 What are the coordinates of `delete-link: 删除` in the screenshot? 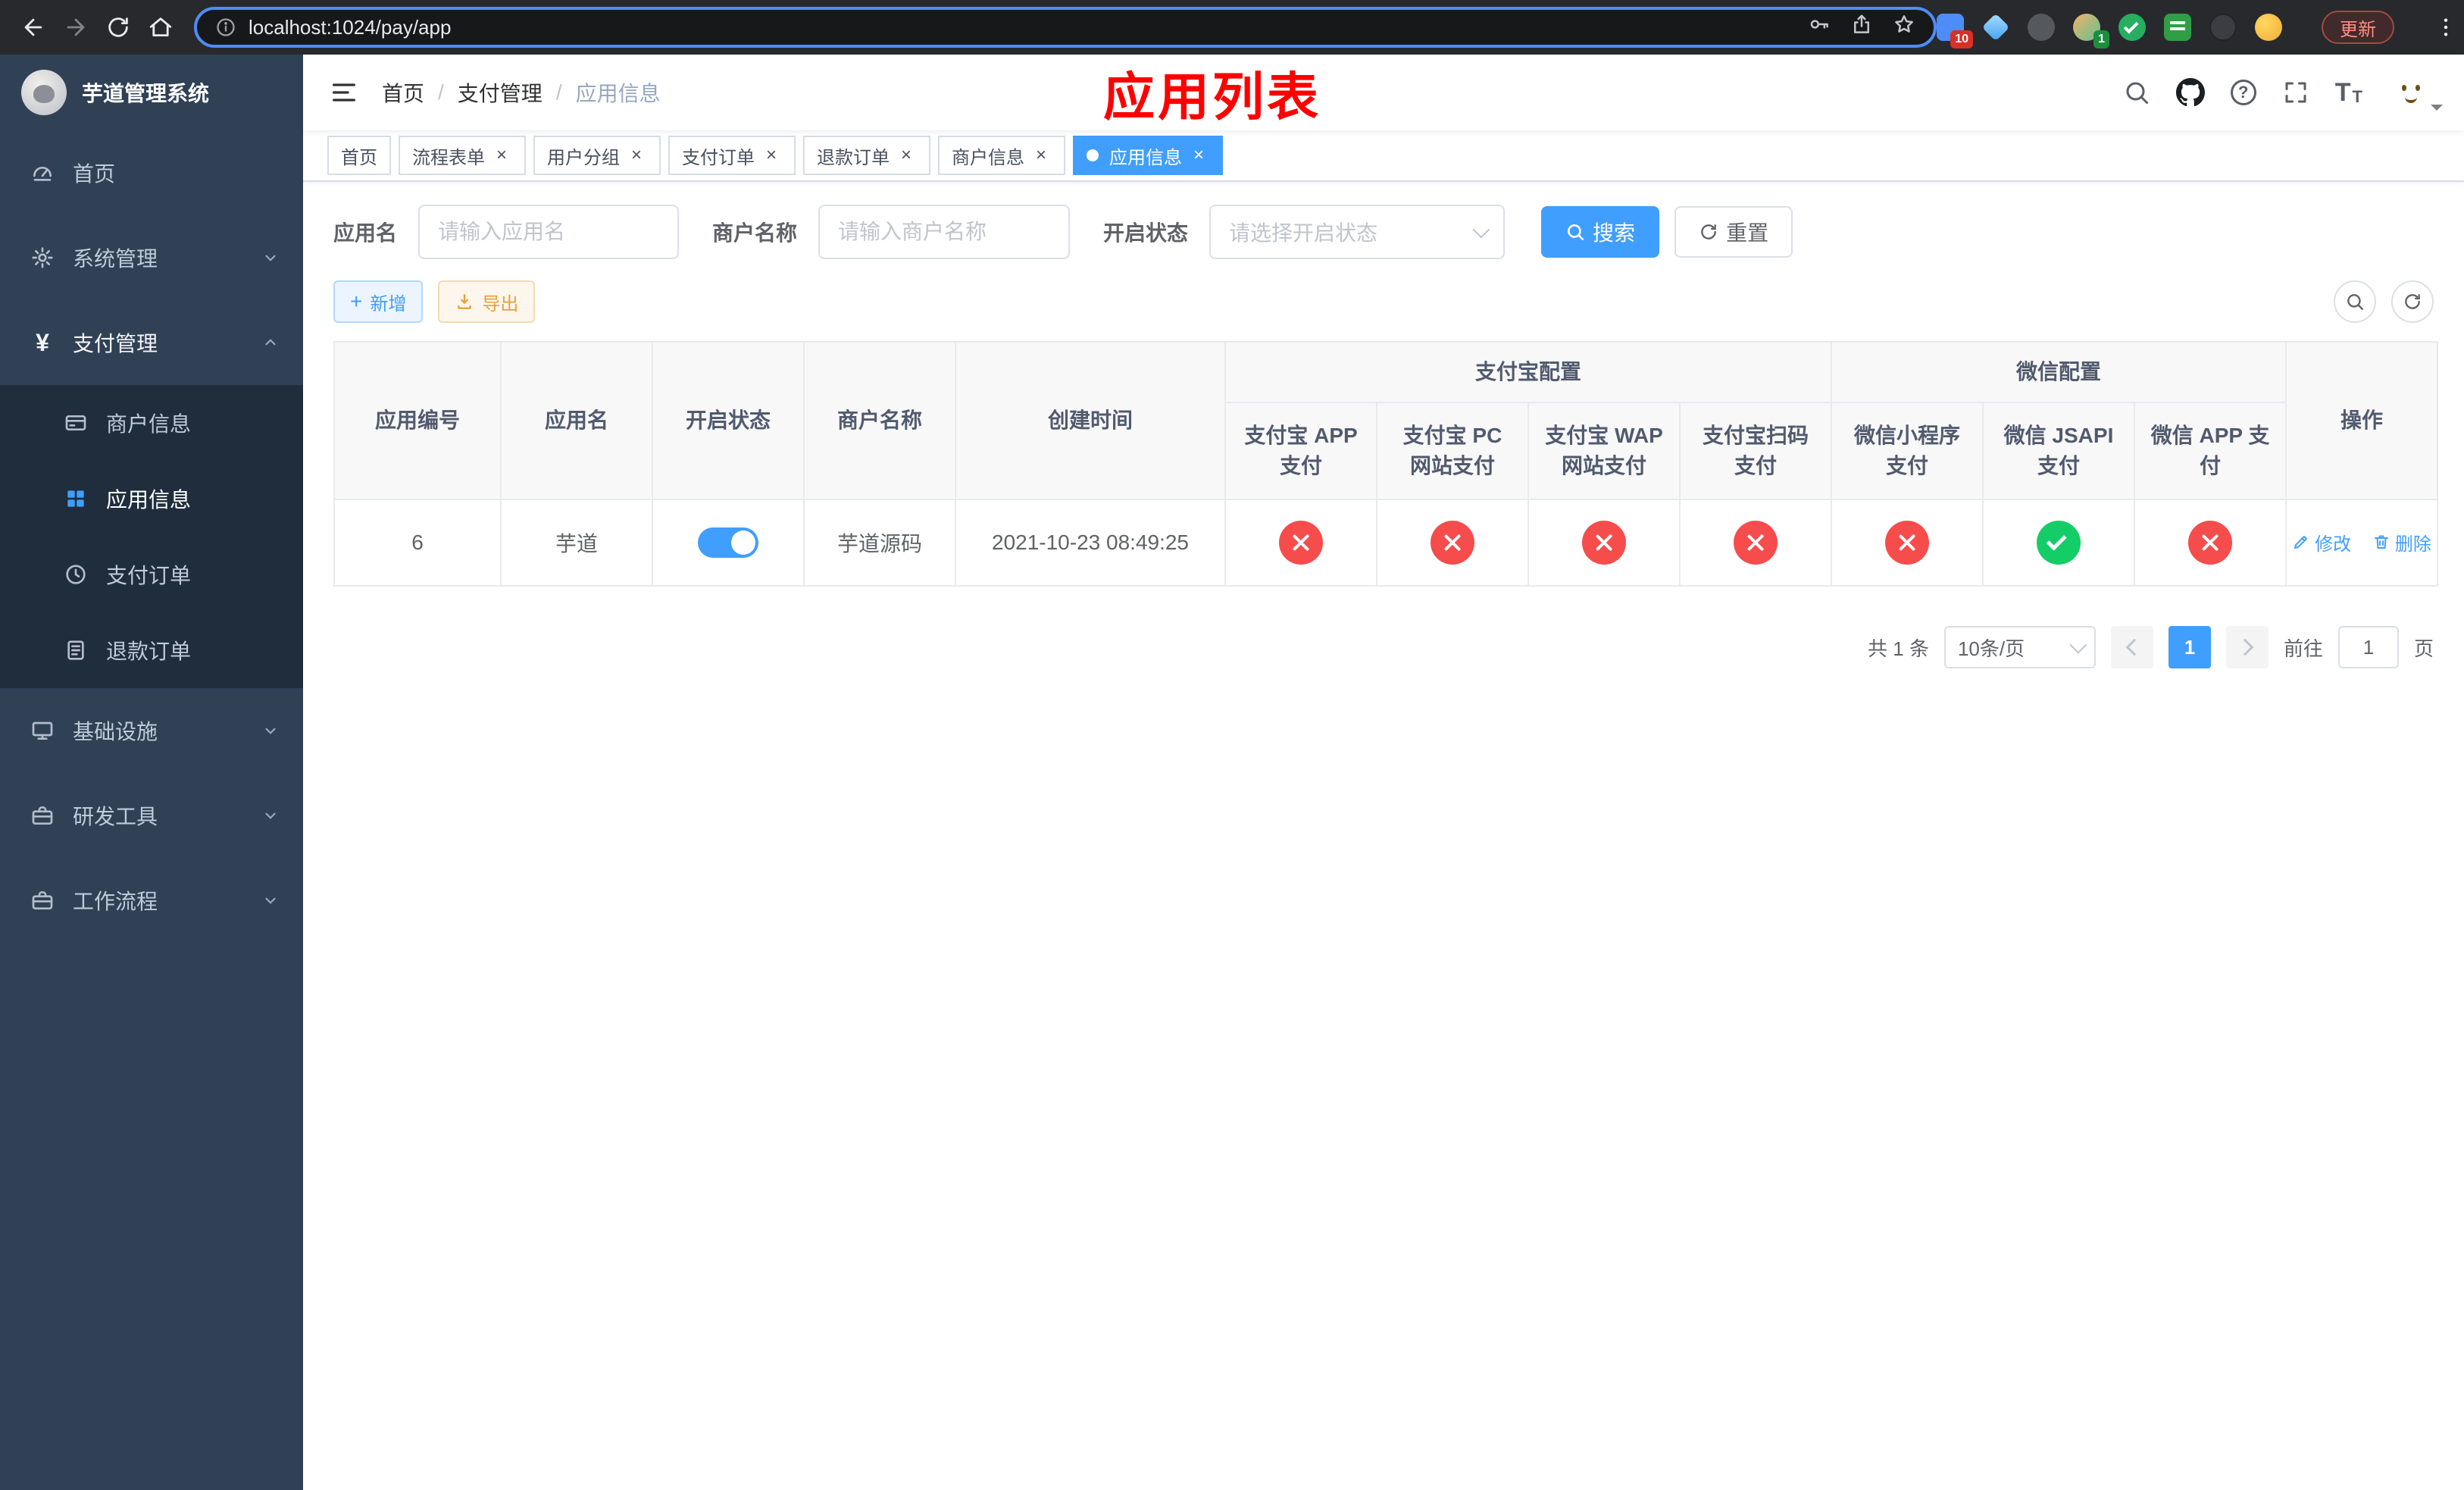 It's located at (2401, 542).